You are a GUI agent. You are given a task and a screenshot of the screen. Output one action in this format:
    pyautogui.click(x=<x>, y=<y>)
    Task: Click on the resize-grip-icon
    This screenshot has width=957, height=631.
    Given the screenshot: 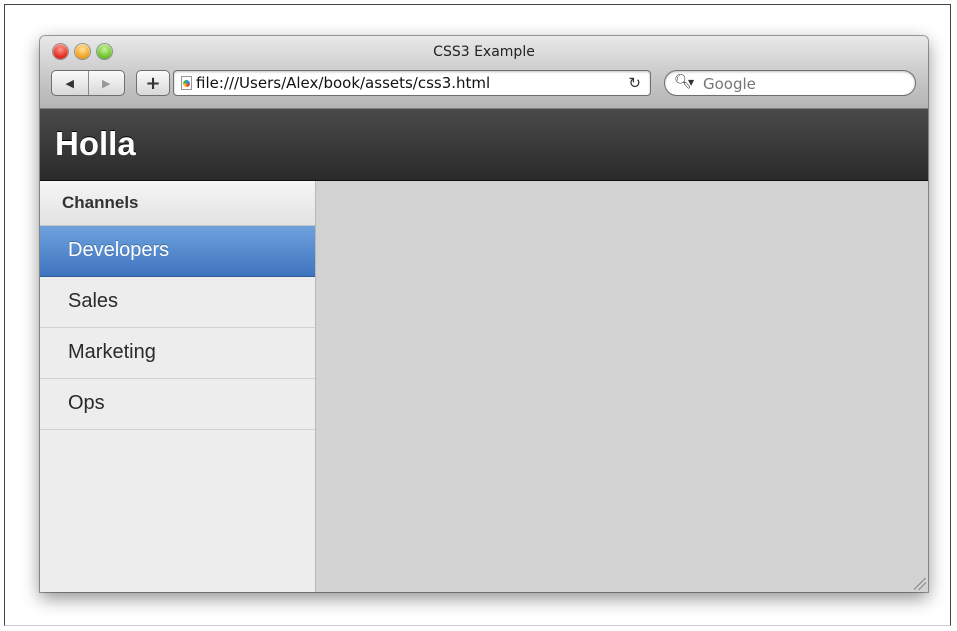 What is the action you would take?
    pyautogui.click(x=920, y=584)
    